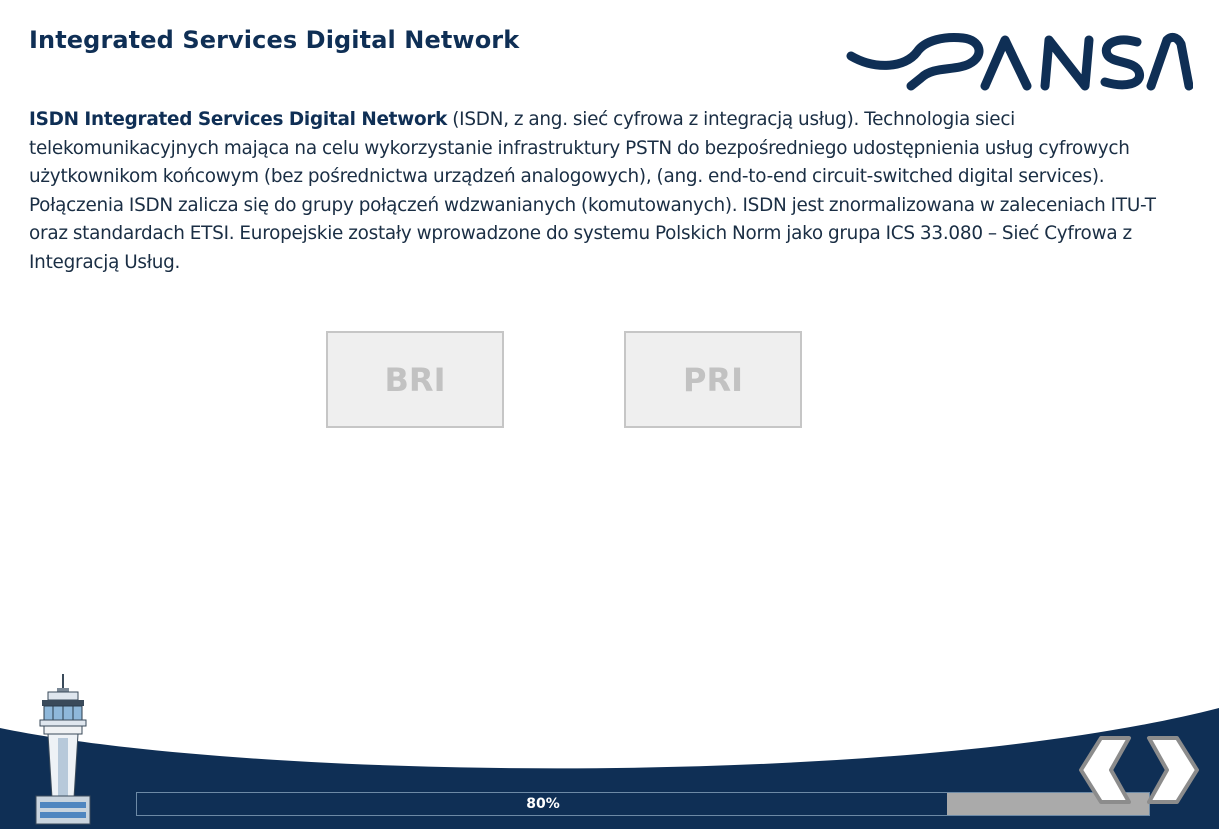 The image size is (1219, 829). I want to click on next-button, so click(1170, 770).